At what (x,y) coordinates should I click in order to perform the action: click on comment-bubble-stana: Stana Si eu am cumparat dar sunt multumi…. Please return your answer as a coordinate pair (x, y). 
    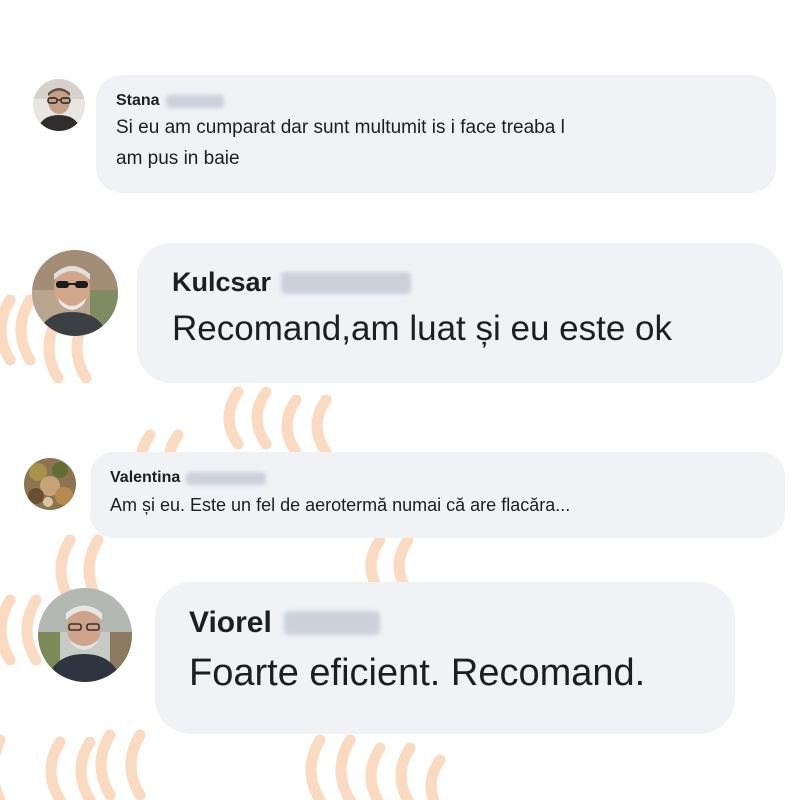
    Looking at the image, I should click on (436, 134).